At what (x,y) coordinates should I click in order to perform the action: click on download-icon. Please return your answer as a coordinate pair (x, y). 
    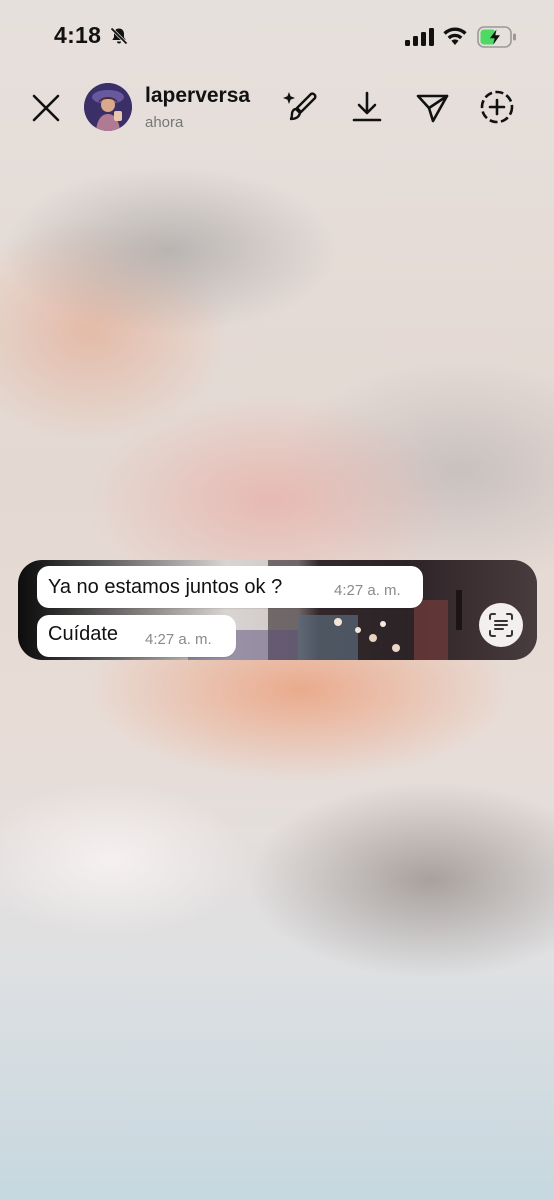
    Looking at the image, I should click on (367, 107).